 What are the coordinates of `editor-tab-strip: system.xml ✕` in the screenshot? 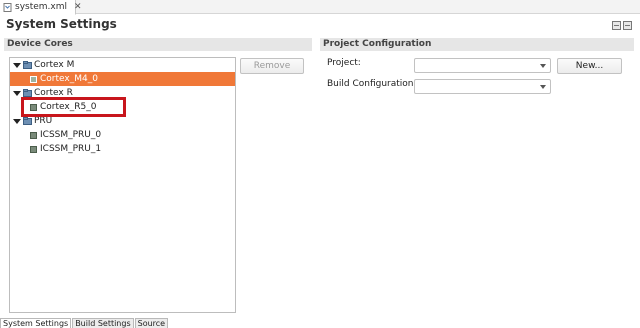 It's located at (320, 7).